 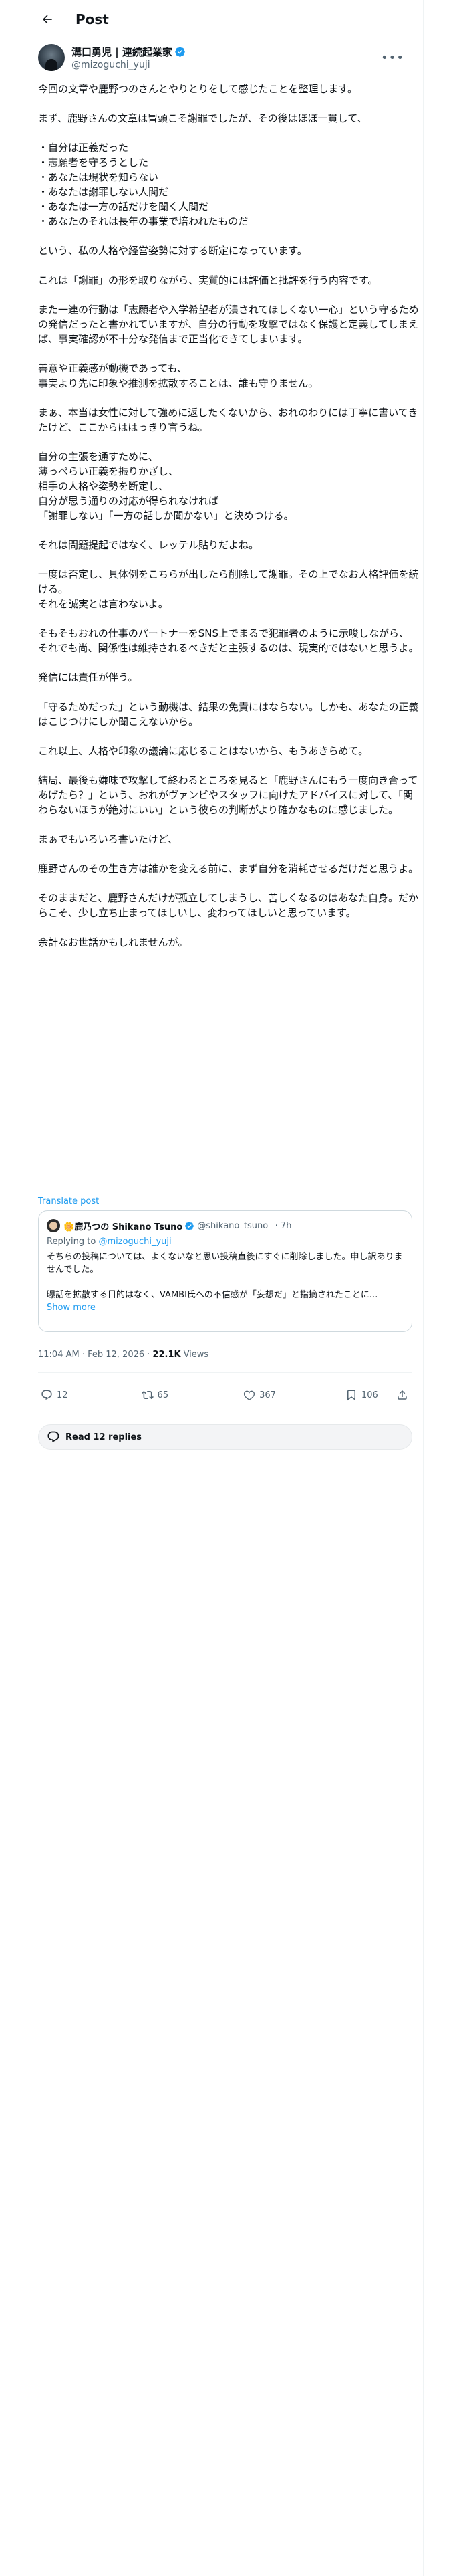 I want to click on back-arrow-icon, so click(x=47, y=19).